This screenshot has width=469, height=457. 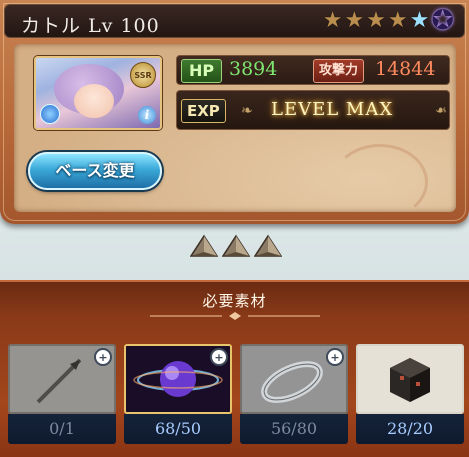 I want to click on material-item: + 68/50, so click(x=178, y=395).